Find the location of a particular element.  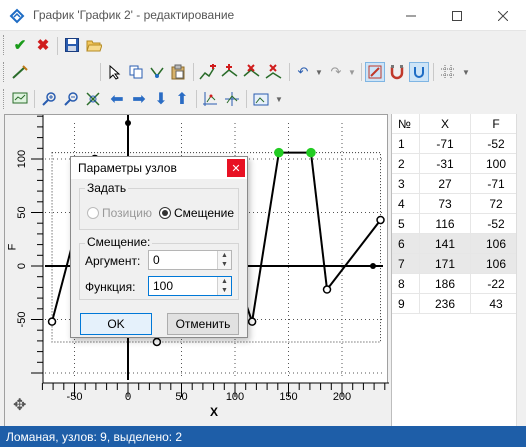

minimize-icon is located at coordinates (411, 15).